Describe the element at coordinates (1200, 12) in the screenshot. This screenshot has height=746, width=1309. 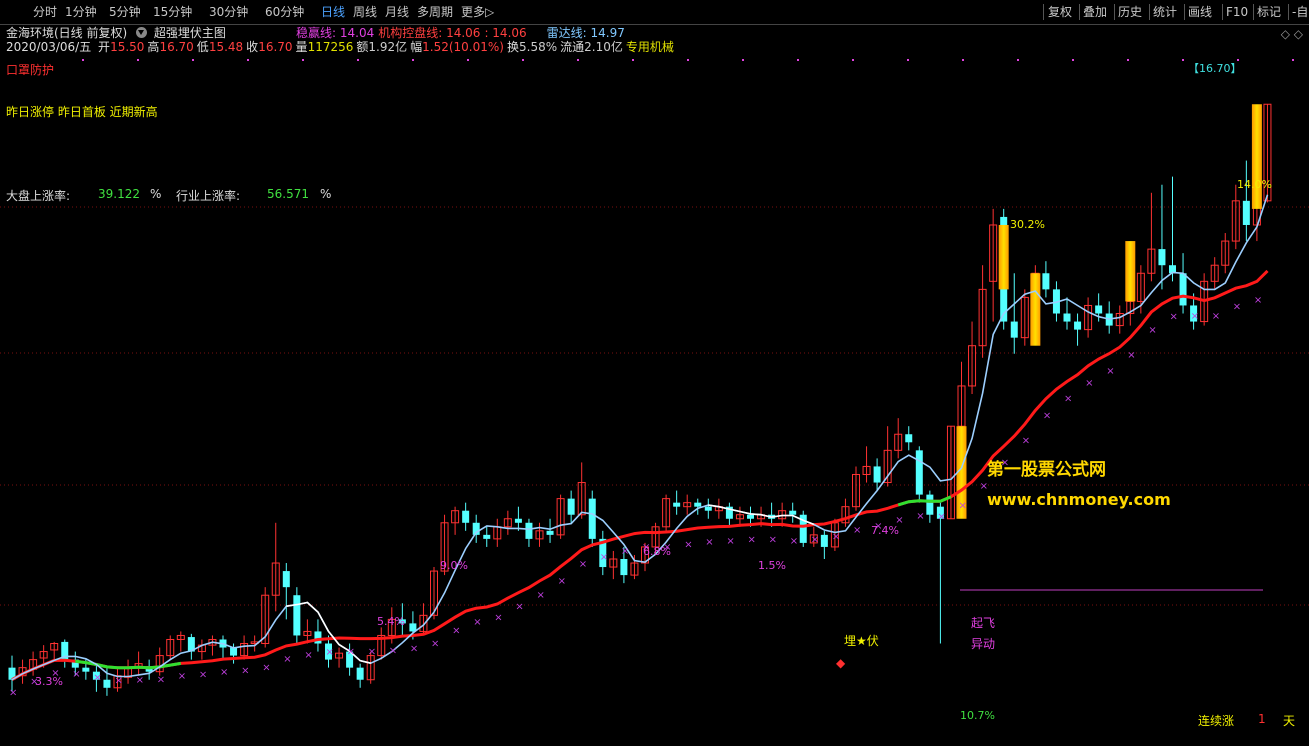
I see `toolbar-btn-4: 画线` at that location.